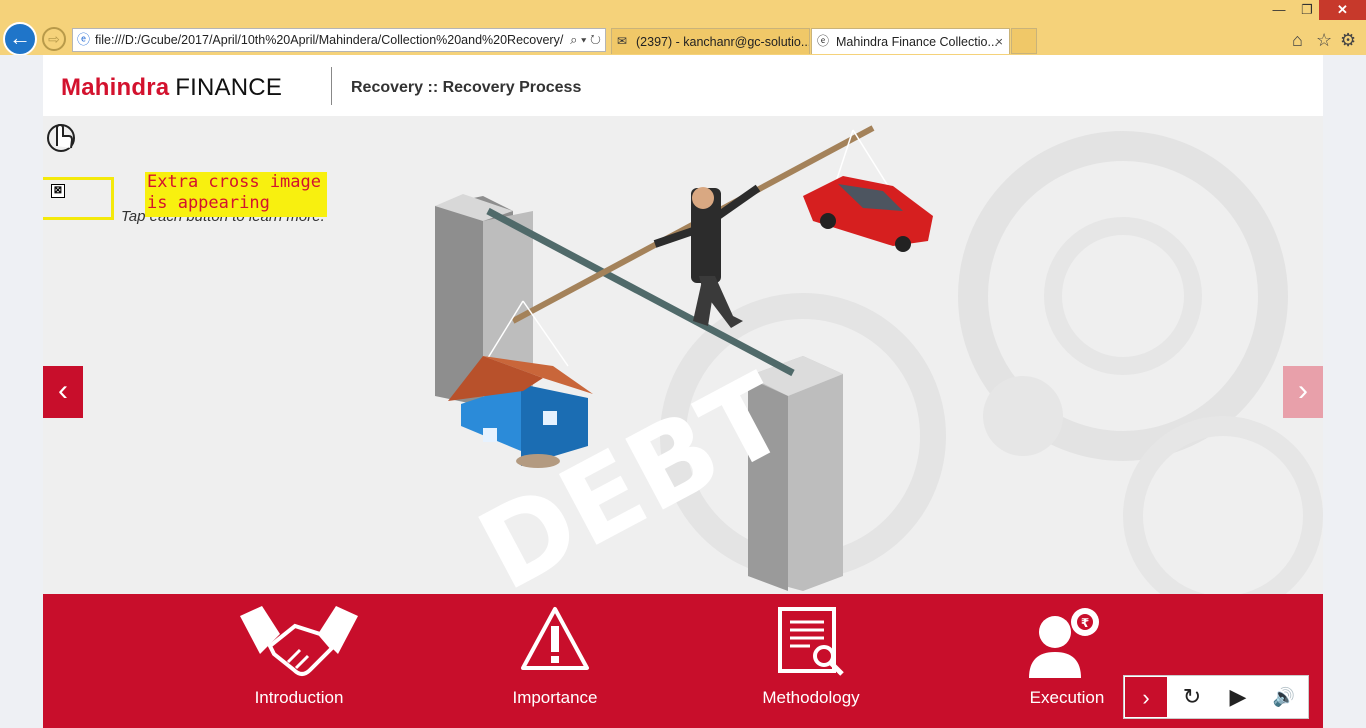 Image resolution: width=1366 pixels, height=728 pixels. Describe the element at coordinates (466, 87) in the screenshot. I see `page-title: Recovery :: Recovery Process` at that location.